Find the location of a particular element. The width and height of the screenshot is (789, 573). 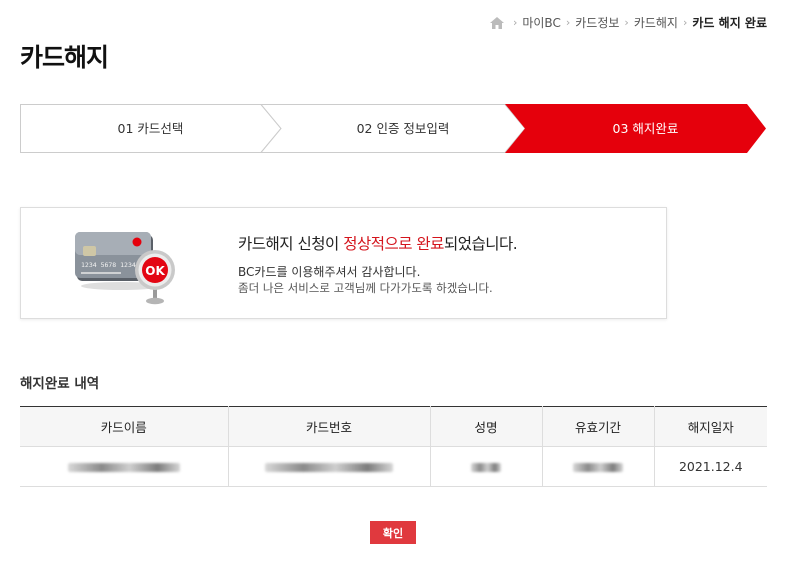

card-number-cell is located at coordinates (328, 466).